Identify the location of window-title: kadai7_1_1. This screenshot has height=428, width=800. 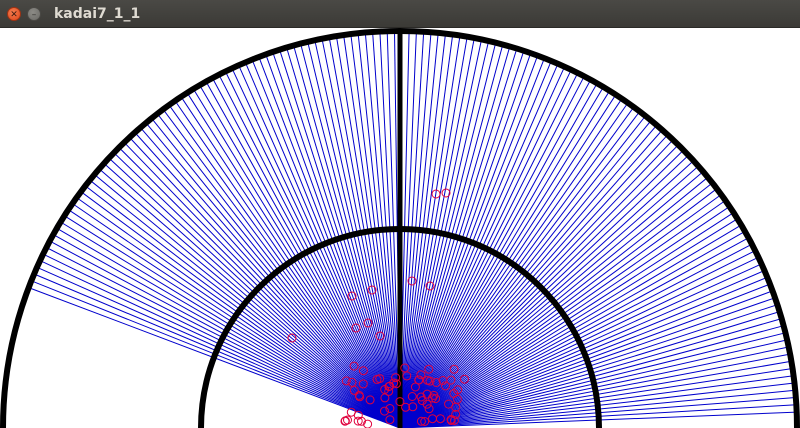
(97, 14).